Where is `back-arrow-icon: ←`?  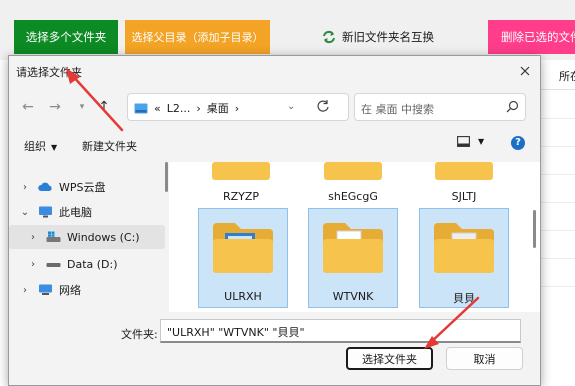
back-arrow-icon: ← is located at coordinates (28, 107).